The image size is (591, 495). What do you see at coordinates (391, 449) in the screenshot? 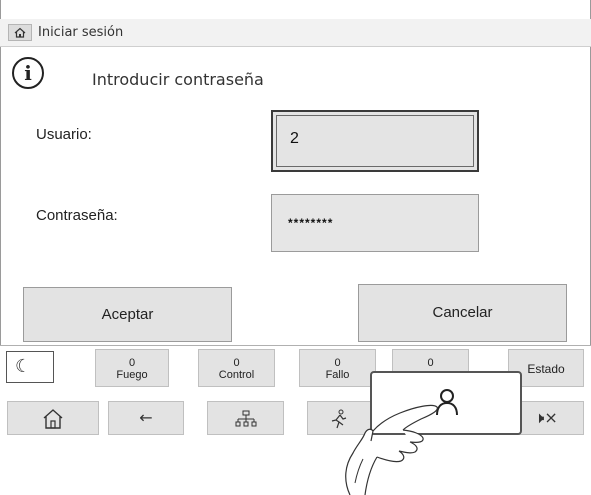
I see `hand-pointer-icon` at bounding box center [391, 449].